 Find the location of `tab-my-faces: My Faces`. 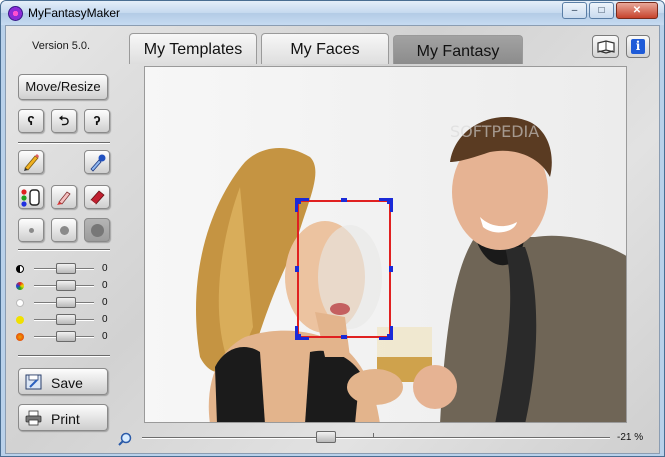

tab-my-faces: My Faces is located at coordinates (325, 48).